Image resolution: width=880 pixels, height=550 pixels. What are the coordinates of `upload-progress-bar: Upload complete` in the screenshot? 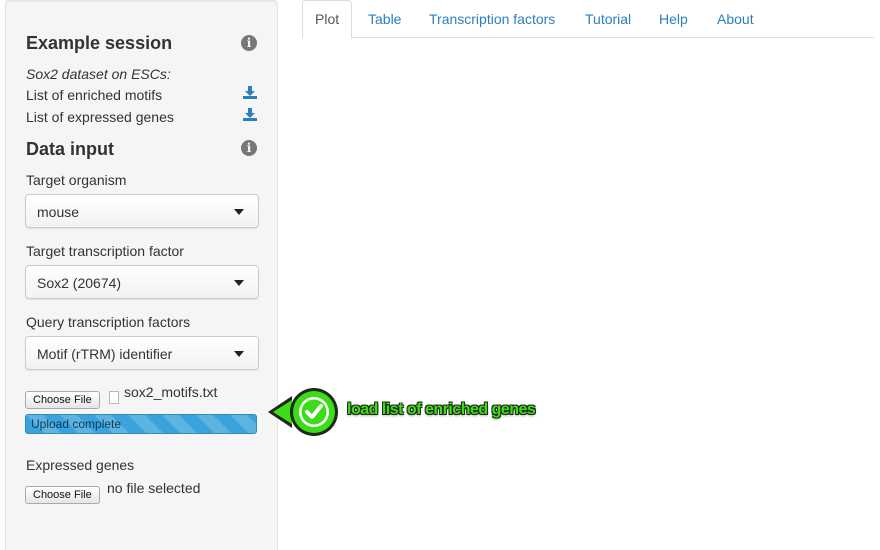 It's located at (141, 424).